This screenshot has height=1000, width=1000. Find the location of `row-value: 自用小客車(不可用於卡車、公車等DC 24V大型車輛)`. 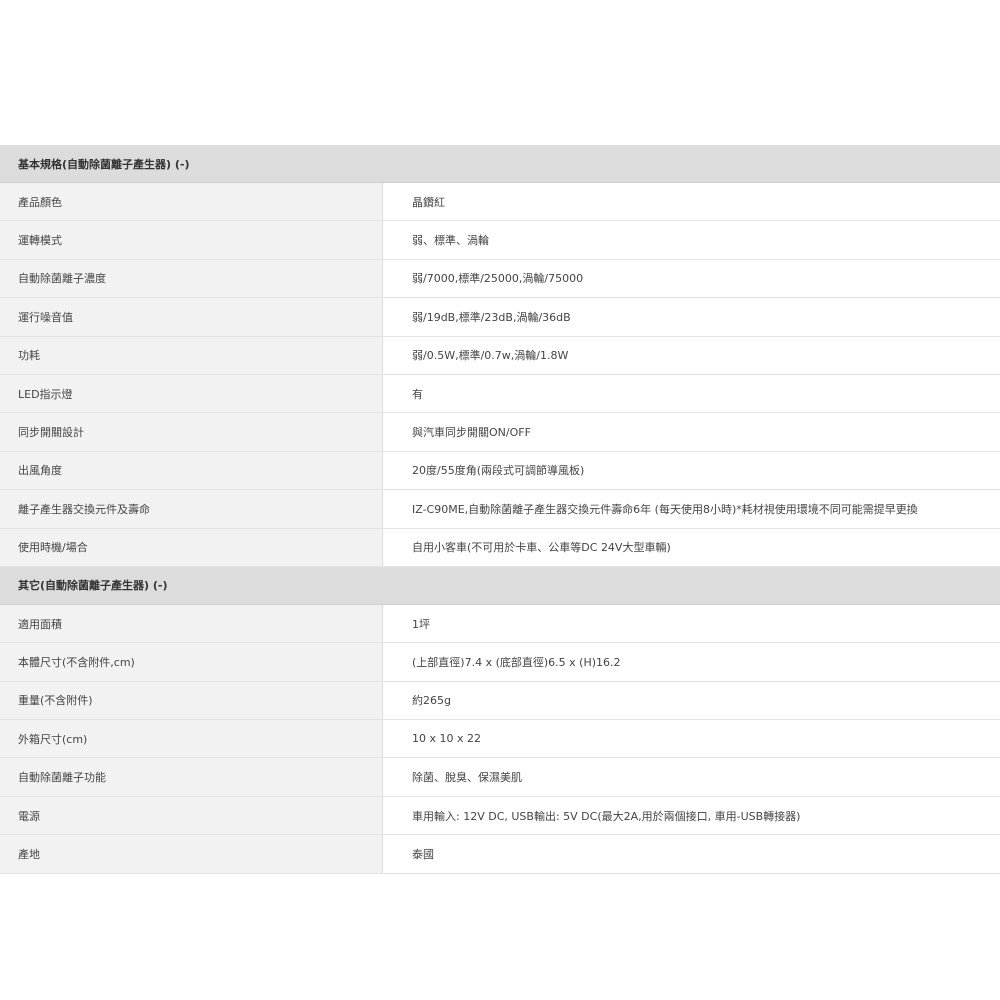

row-value: 自用小客車(不可用於卡車、公車等DC 24V大型車輛) is located at coordinates (691, 547).